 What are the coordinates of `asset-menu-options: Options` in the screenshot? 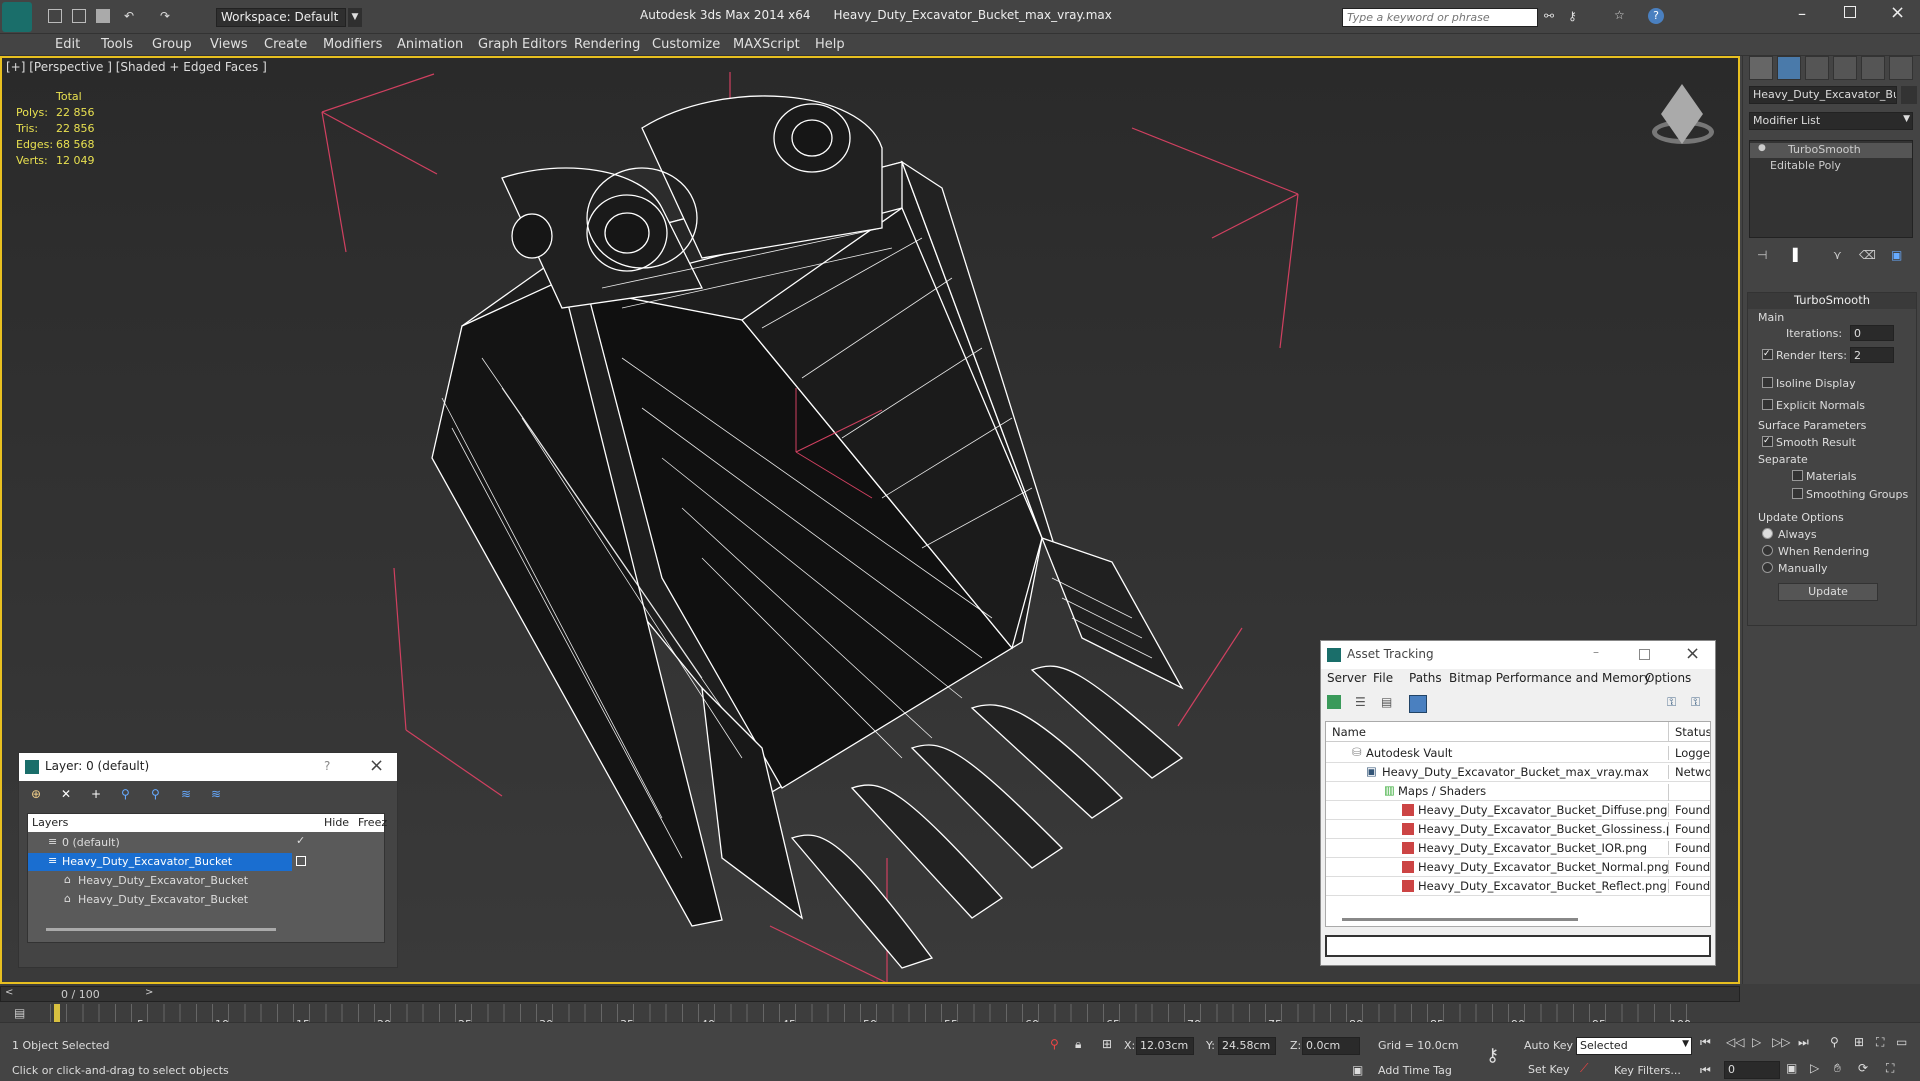 It's located at (1668, 678).